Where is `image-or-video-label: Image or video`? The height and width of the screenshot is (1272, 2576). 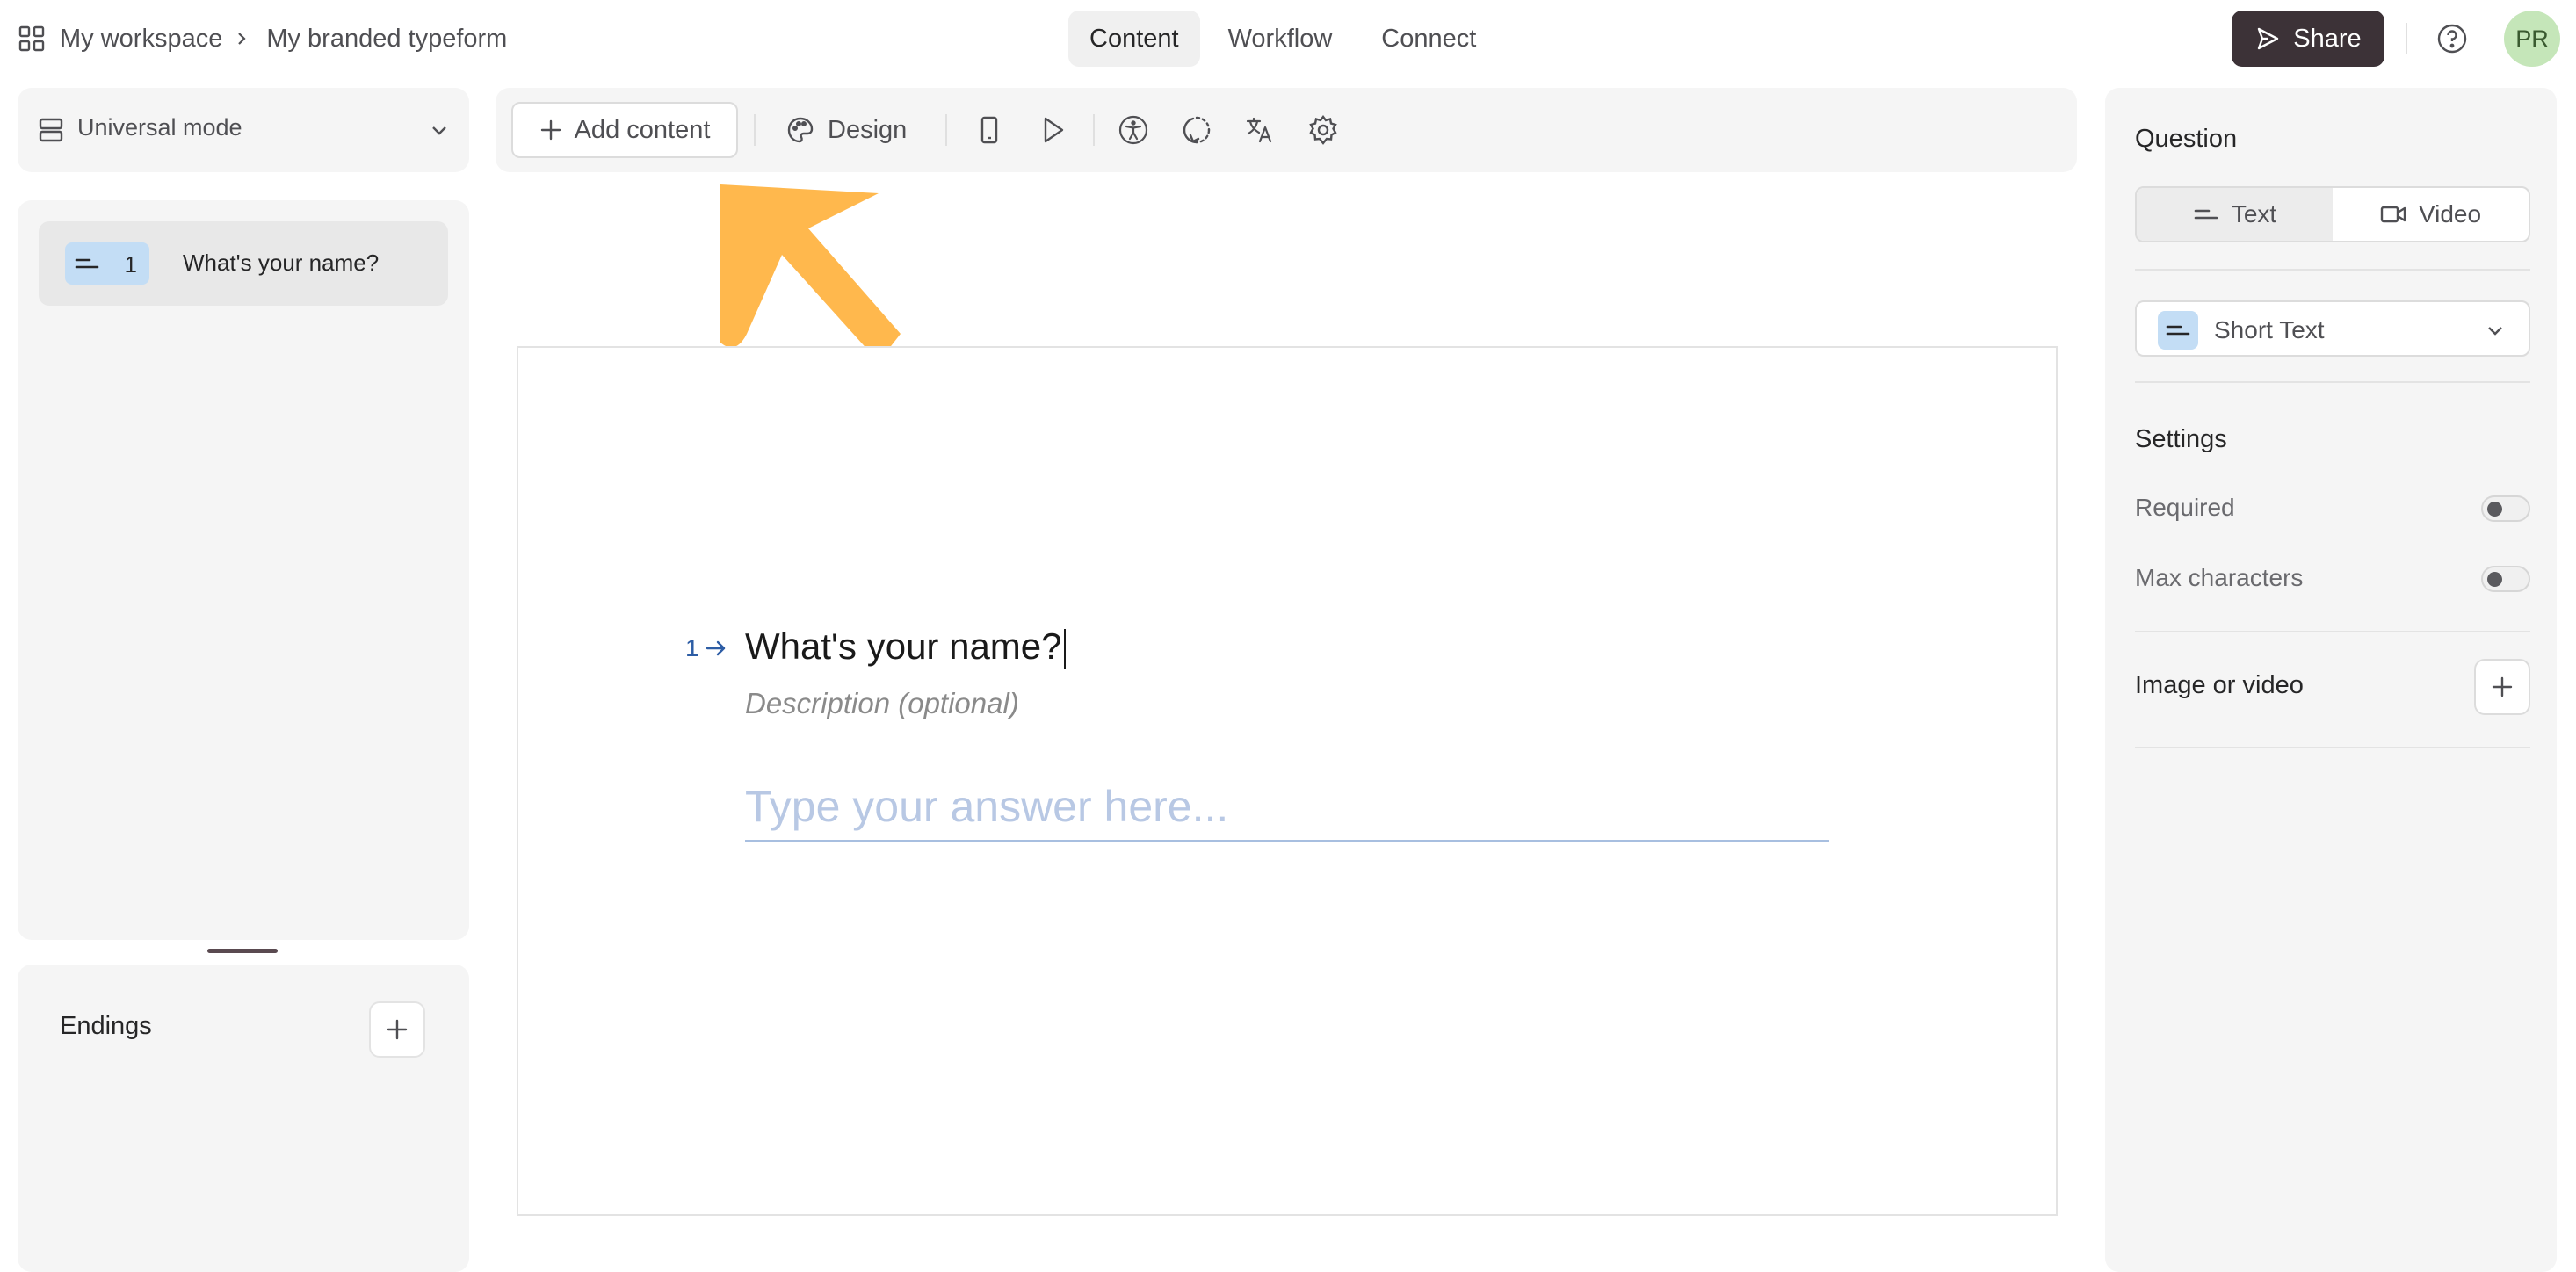
image-or-video-label: Image or video is located at coordinates (2219, 685).